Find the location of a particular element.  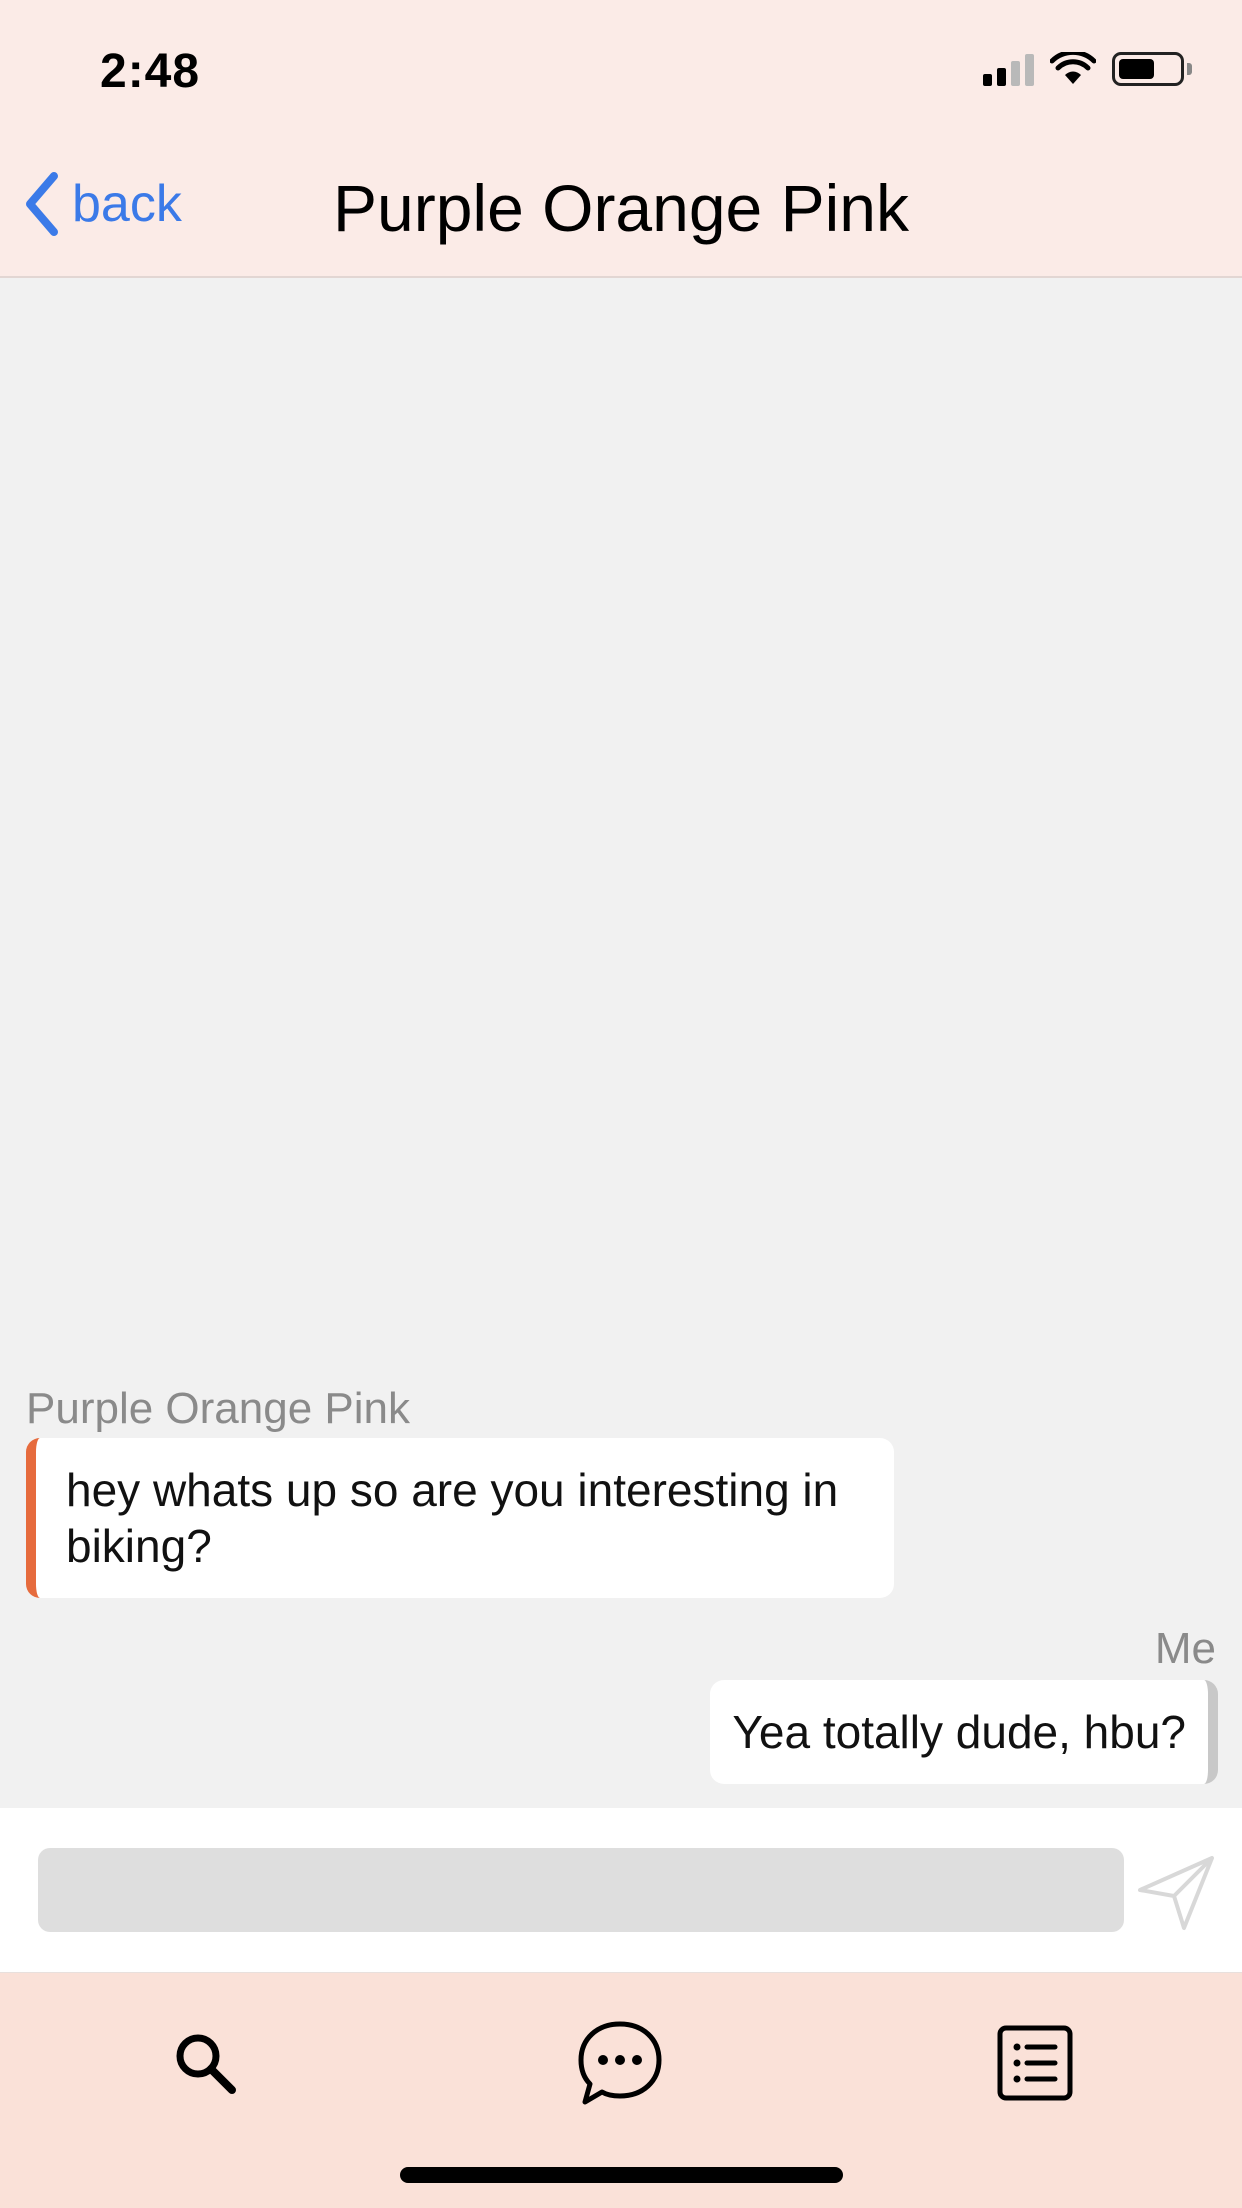

tab-list is located at coordinates (1035, 2063).